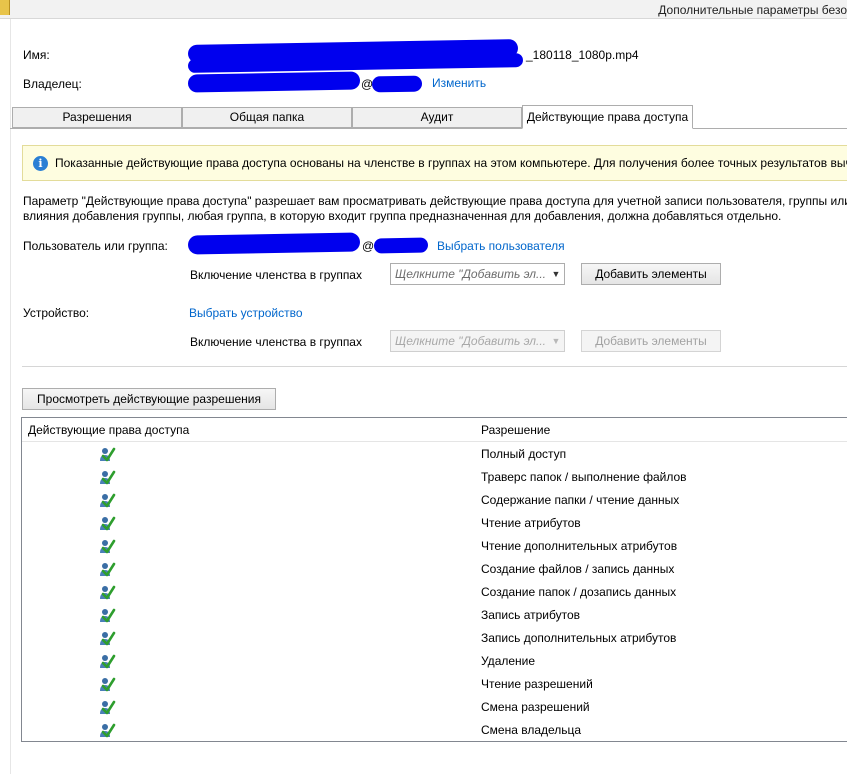 Image resolution: width=847 pixels, height=774 pixels. I want to click on permission-name: Запись дополнительных атрибутов, so click(579, 638).